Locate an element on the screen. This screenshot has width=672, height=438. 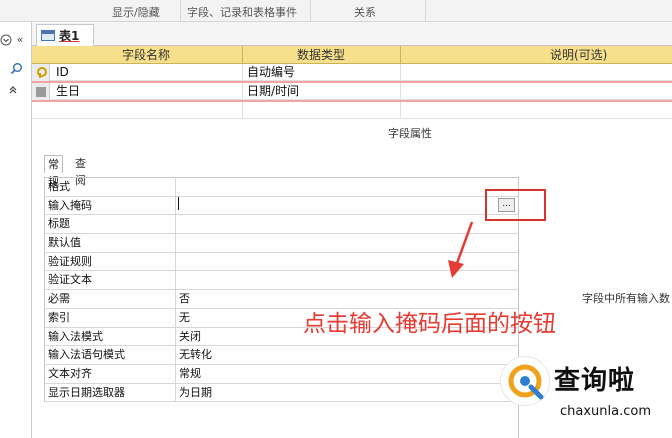
grid-header: 字段名称 数据类型 说明(可选) is located at coordinates (352, 55).